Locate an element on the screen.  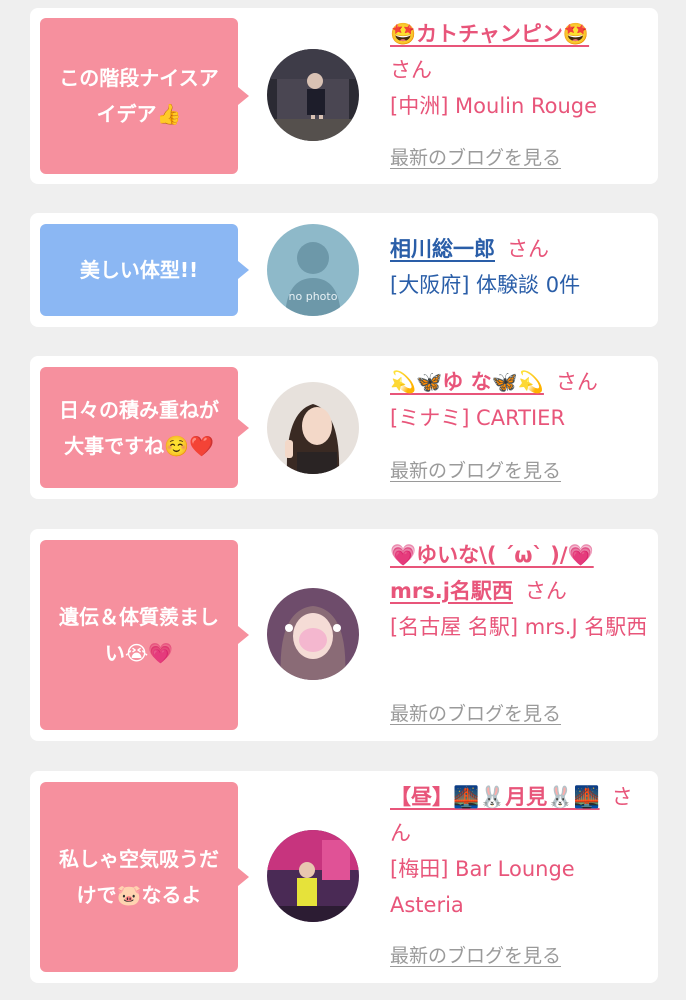
comment-text: この階段ナイスアイデア👍 is located at coordinates (139, 96).